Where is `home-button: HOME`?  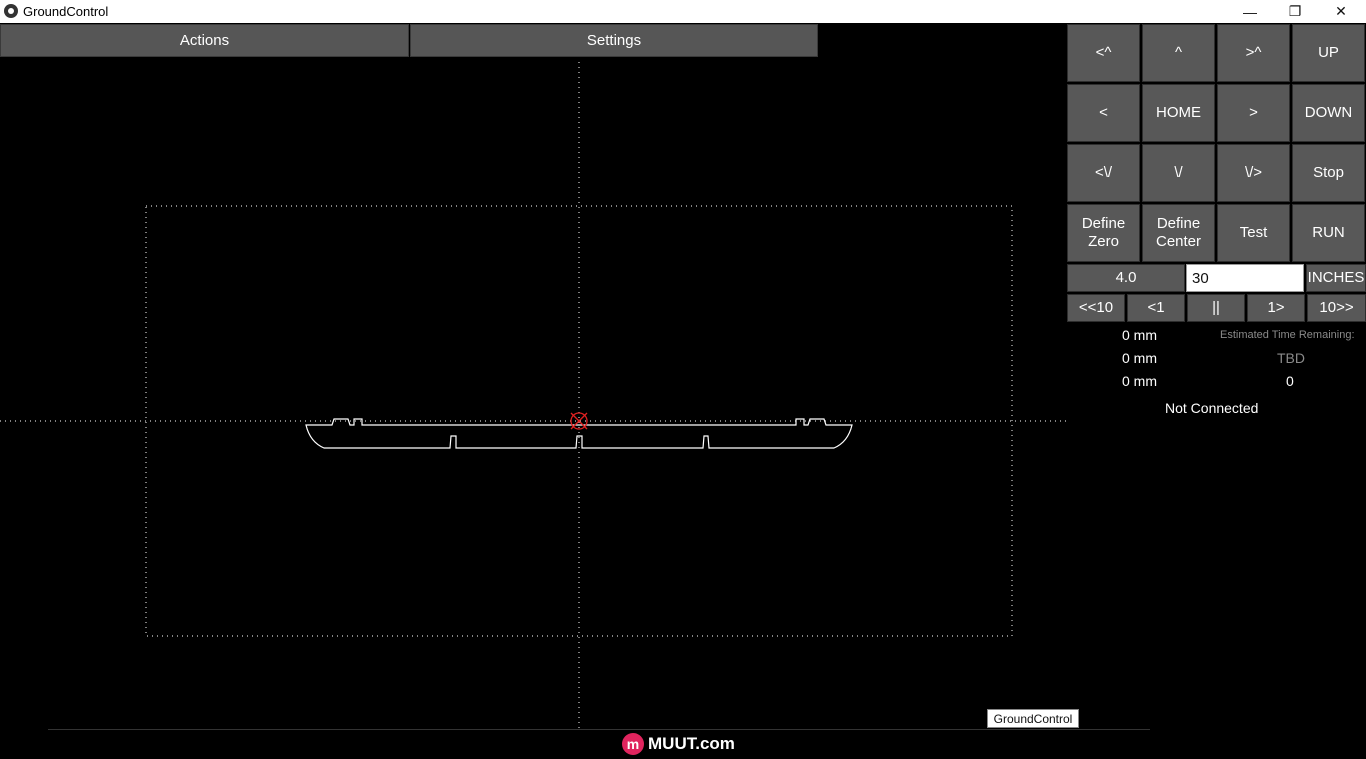 home-button: HOME is located at coordinates (1178, 113).